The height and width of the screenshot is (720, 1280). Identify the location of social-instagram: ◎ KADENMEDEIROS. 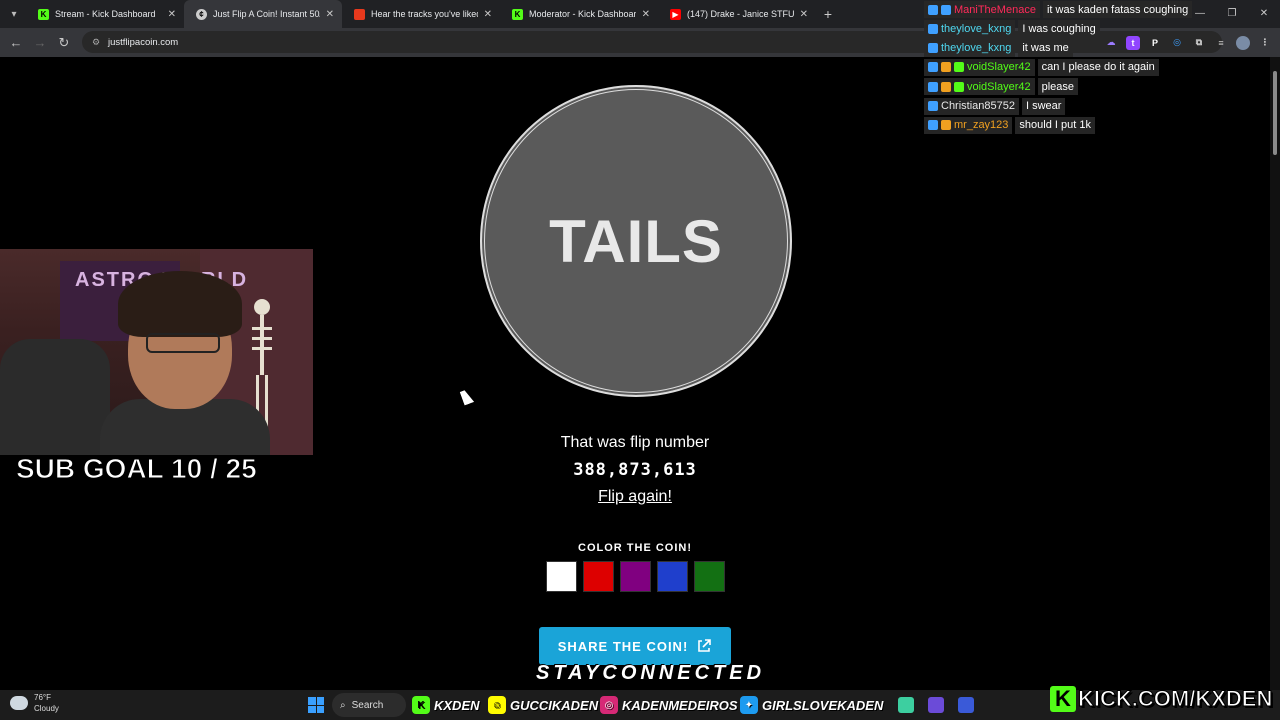
(669, 705).